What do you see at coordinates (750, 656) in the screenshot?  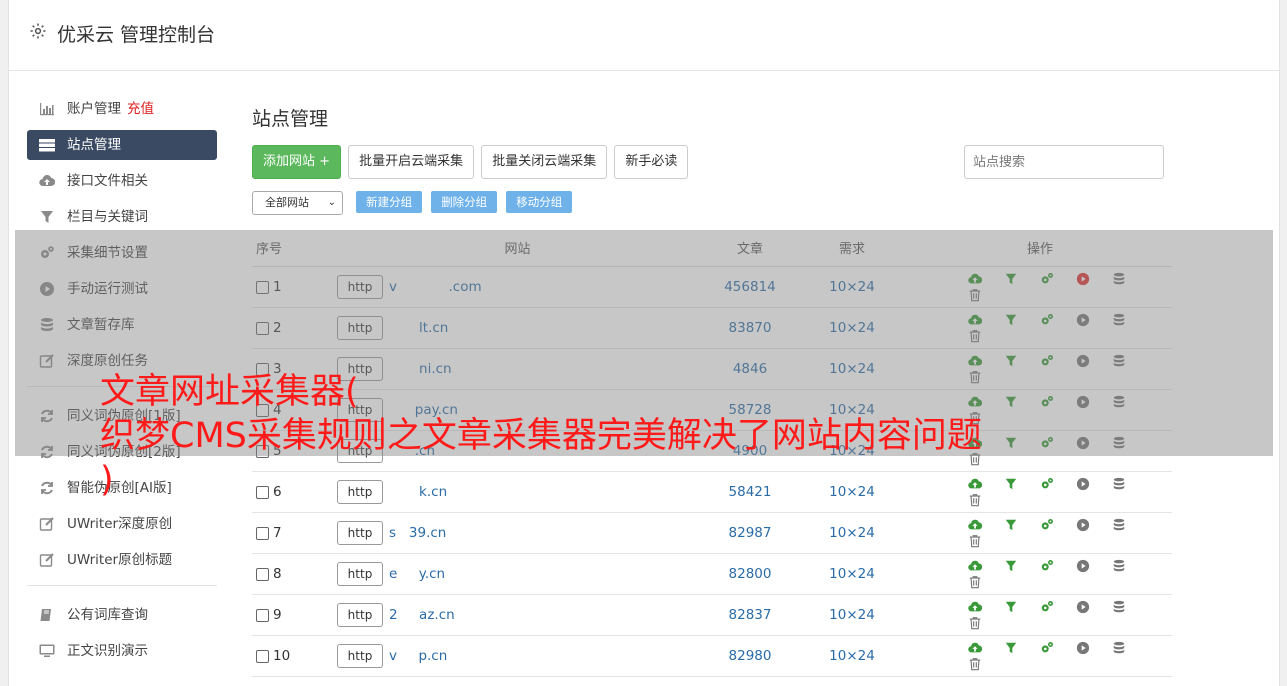 I see `row-articles: 82980` at bounding box center [750, 656].